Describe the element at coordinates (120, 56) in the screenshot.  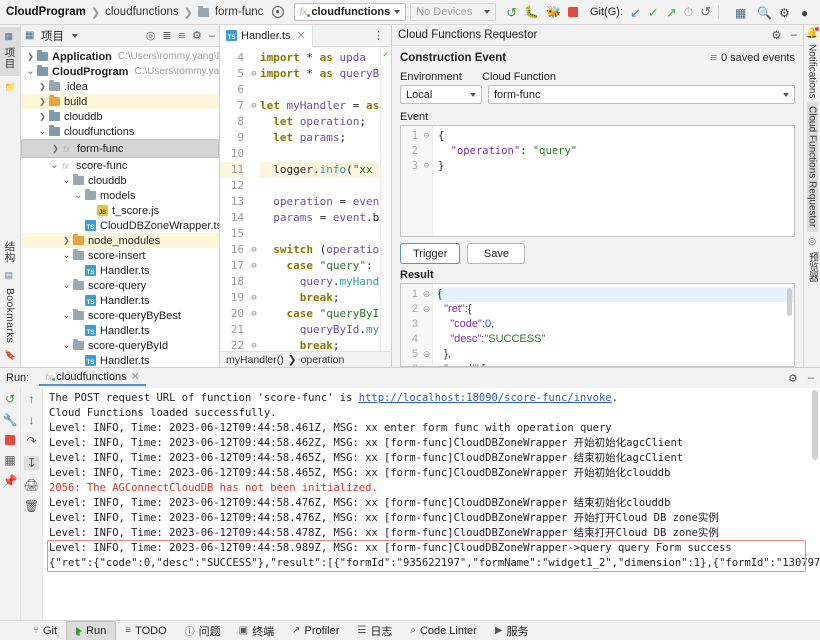
I see `tree-item-application: ❯ Application C:\Users\rommy.yang\Dev` at that location.